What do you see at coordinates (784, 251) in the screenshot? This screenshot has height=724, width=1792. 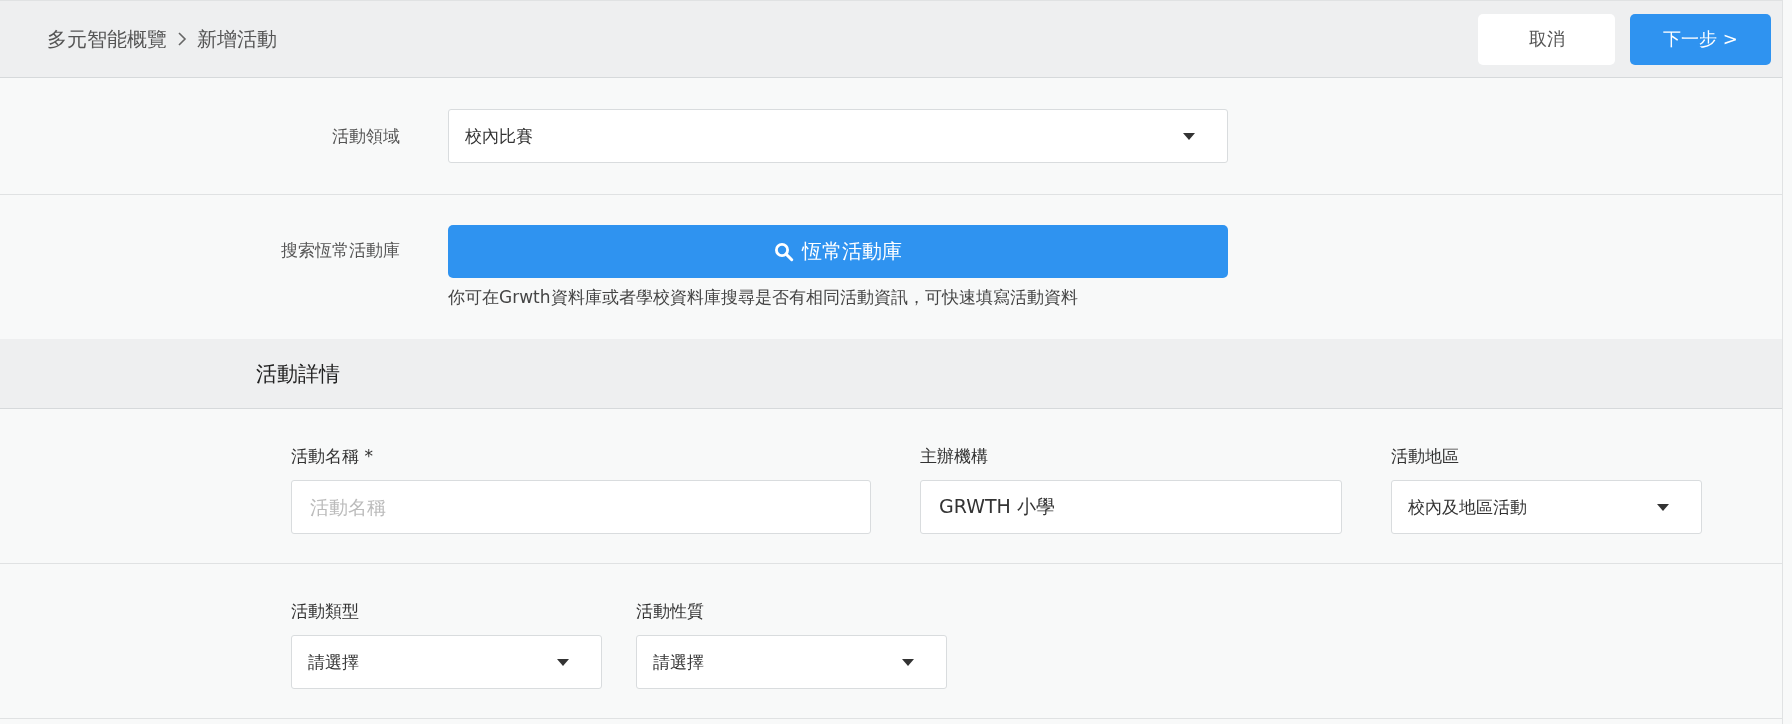 I see `search-icon` at bounding box center [784, 251].